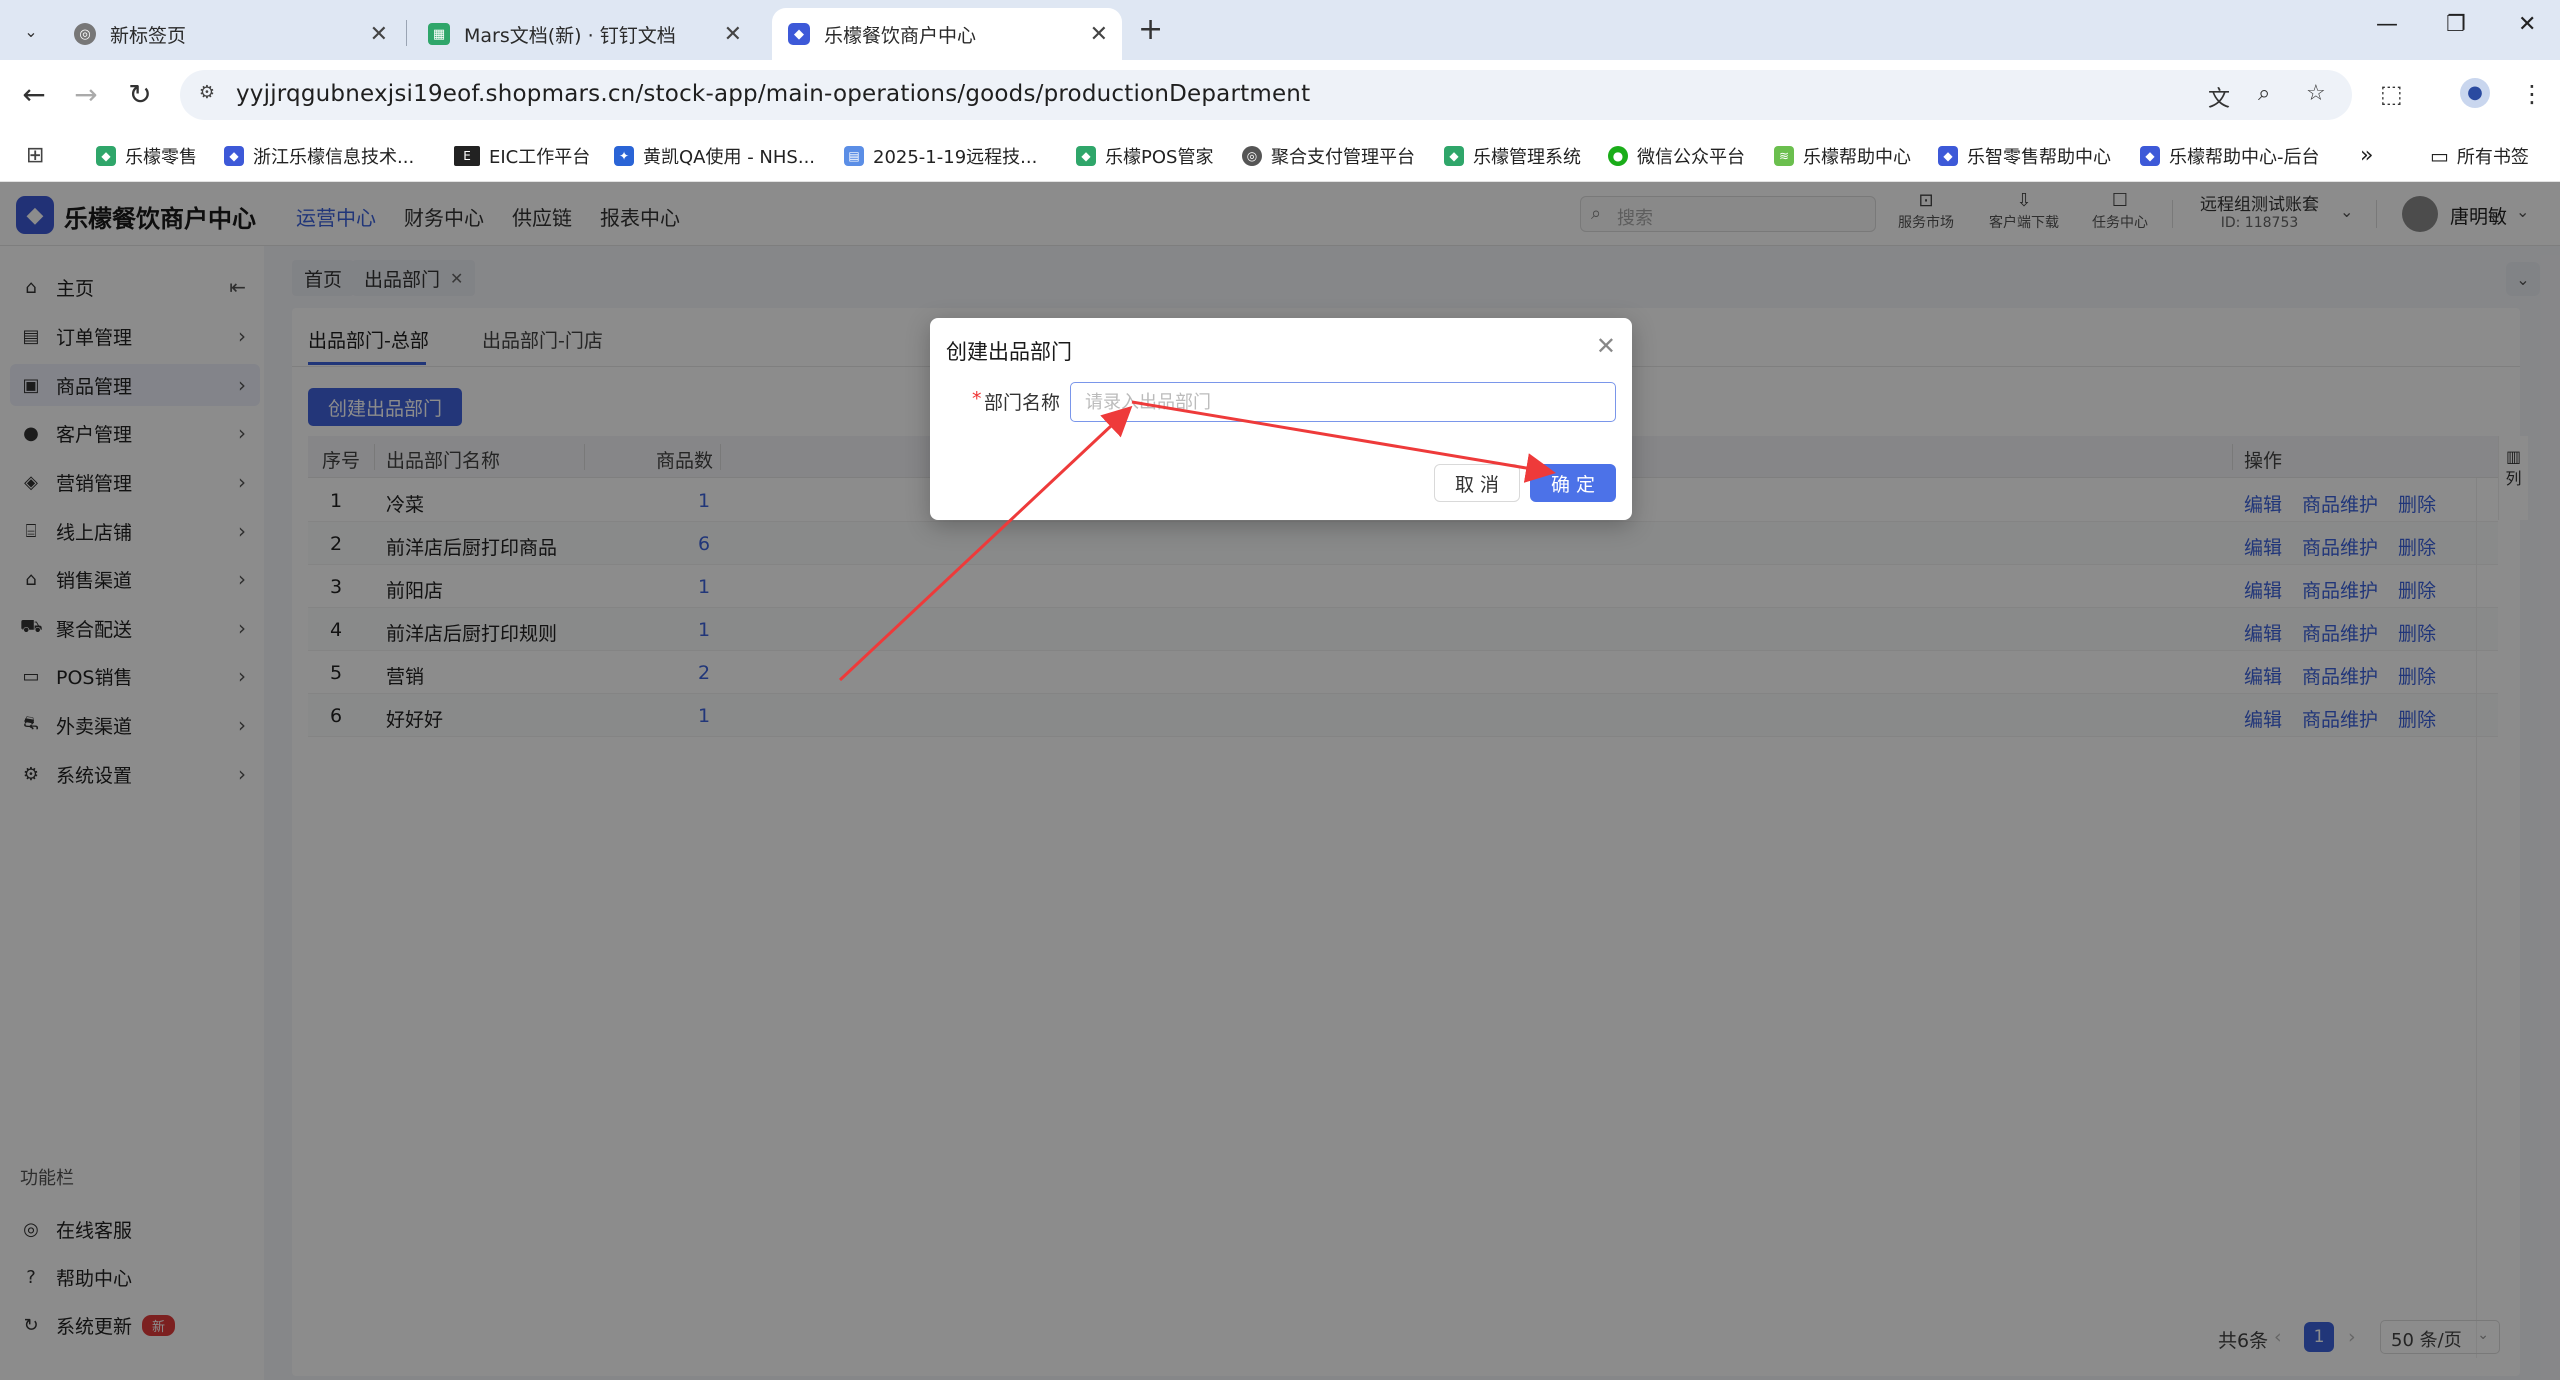 Image resolution: width=2560 pixels, height=1380 pixels. I want to click on zoom-icon: ⌕, so click(2264, 93).